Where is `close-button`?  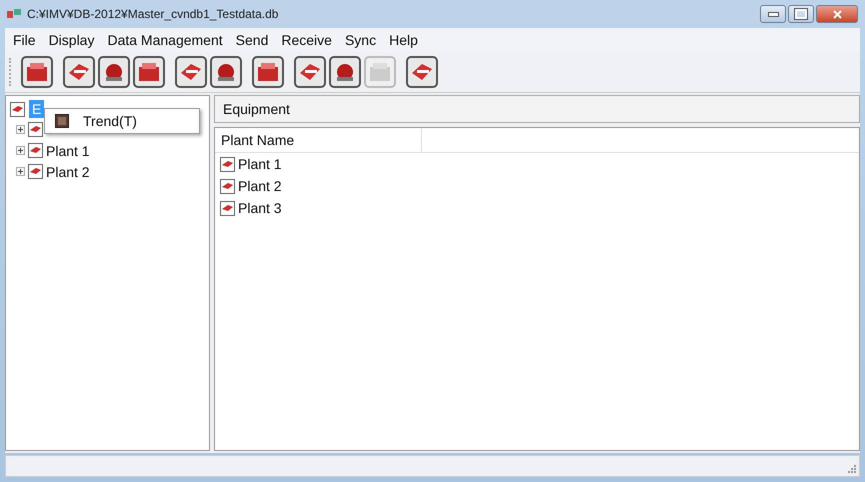 close-button is located at coordinates (837, 14).